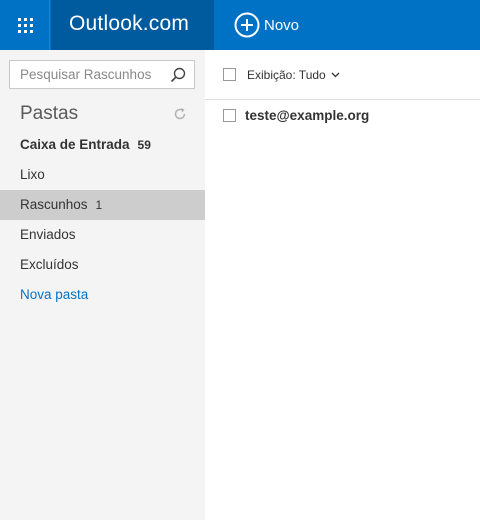 This screenshot has height=520, width=480. Describe the element at coordinates (48, 234) in the screenshot. I see `folder-label: Enviados` at that location.